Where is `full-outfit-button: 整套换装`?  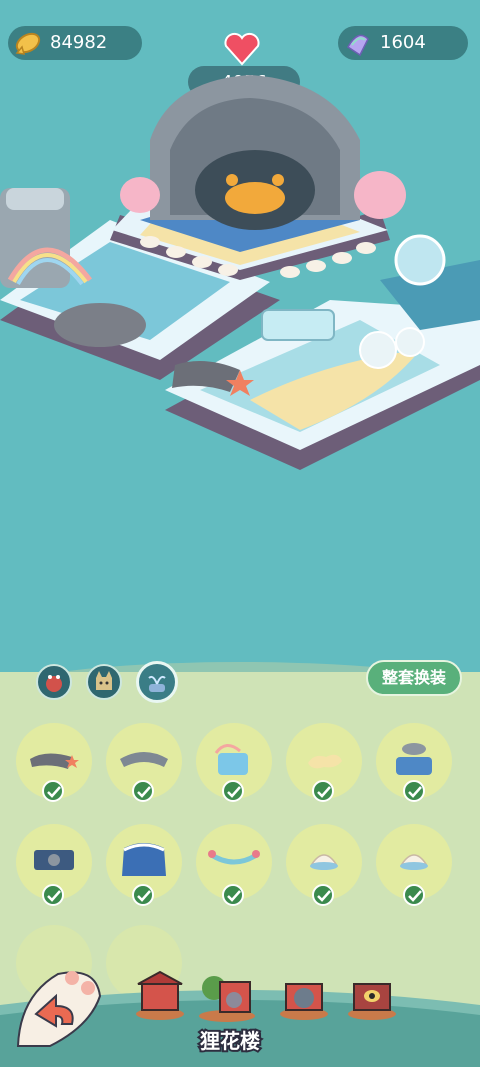
full-outfit-button: 整套换装 is located at coordinates (414, 678).